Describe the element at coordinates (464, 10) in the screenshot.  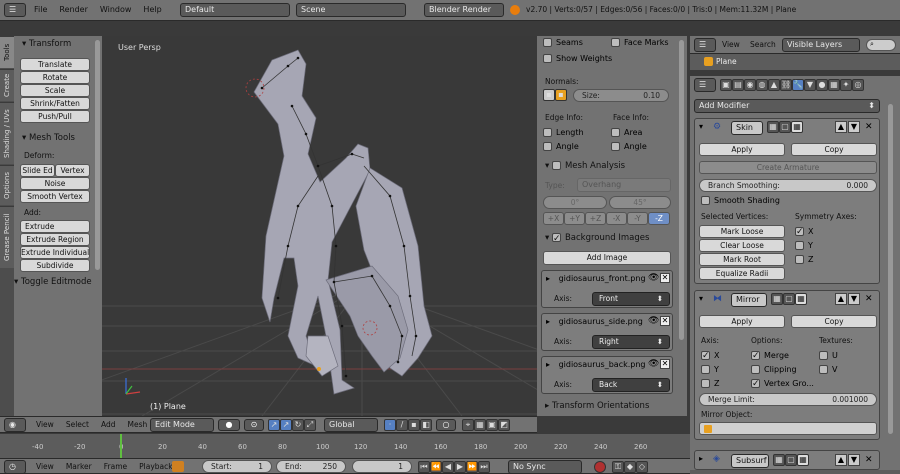
I see `render-engine-select: Blender Render` at that location.